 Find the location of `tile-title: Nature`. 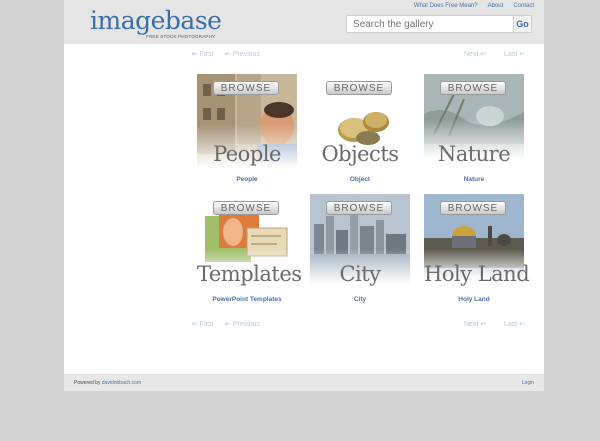

tile-title: Nature is located at coordinates (474, 154).